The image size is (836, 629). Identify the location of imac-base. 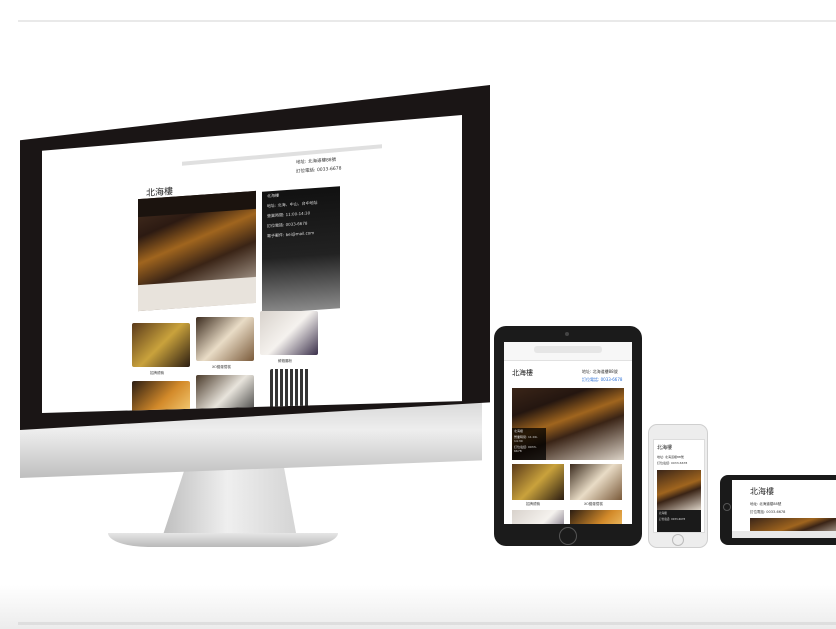
(223, 540).